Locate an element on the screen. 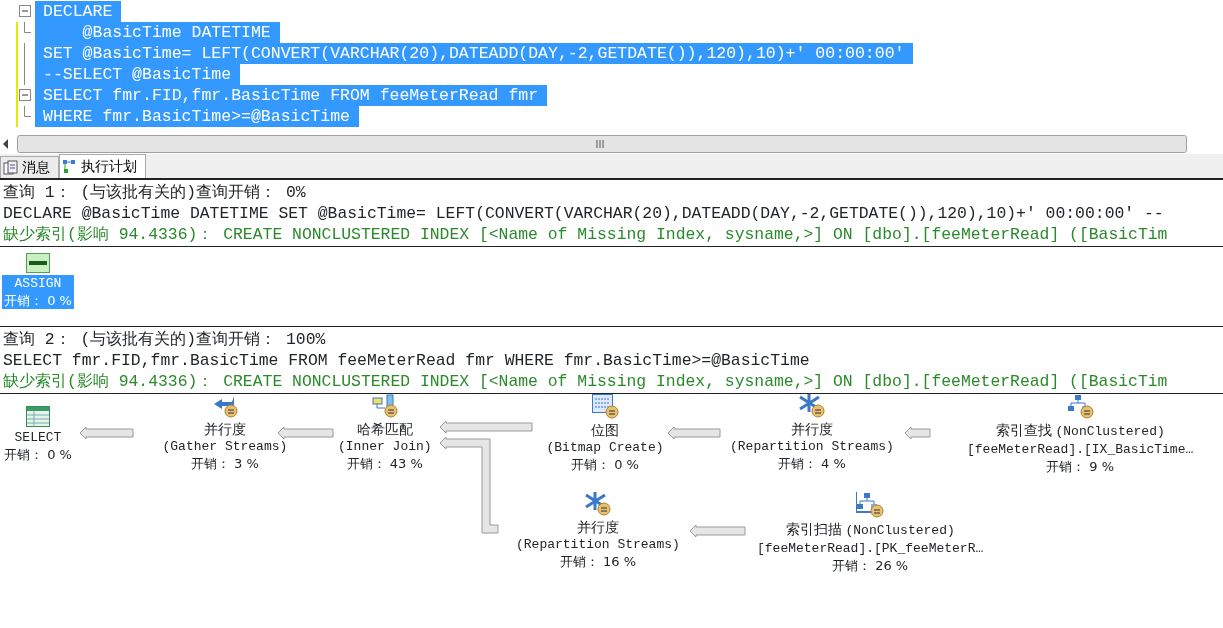 This screenshot has width=1223, height=628. operator-subtitle: (Inner Join) is located at coordinates (385, 447).